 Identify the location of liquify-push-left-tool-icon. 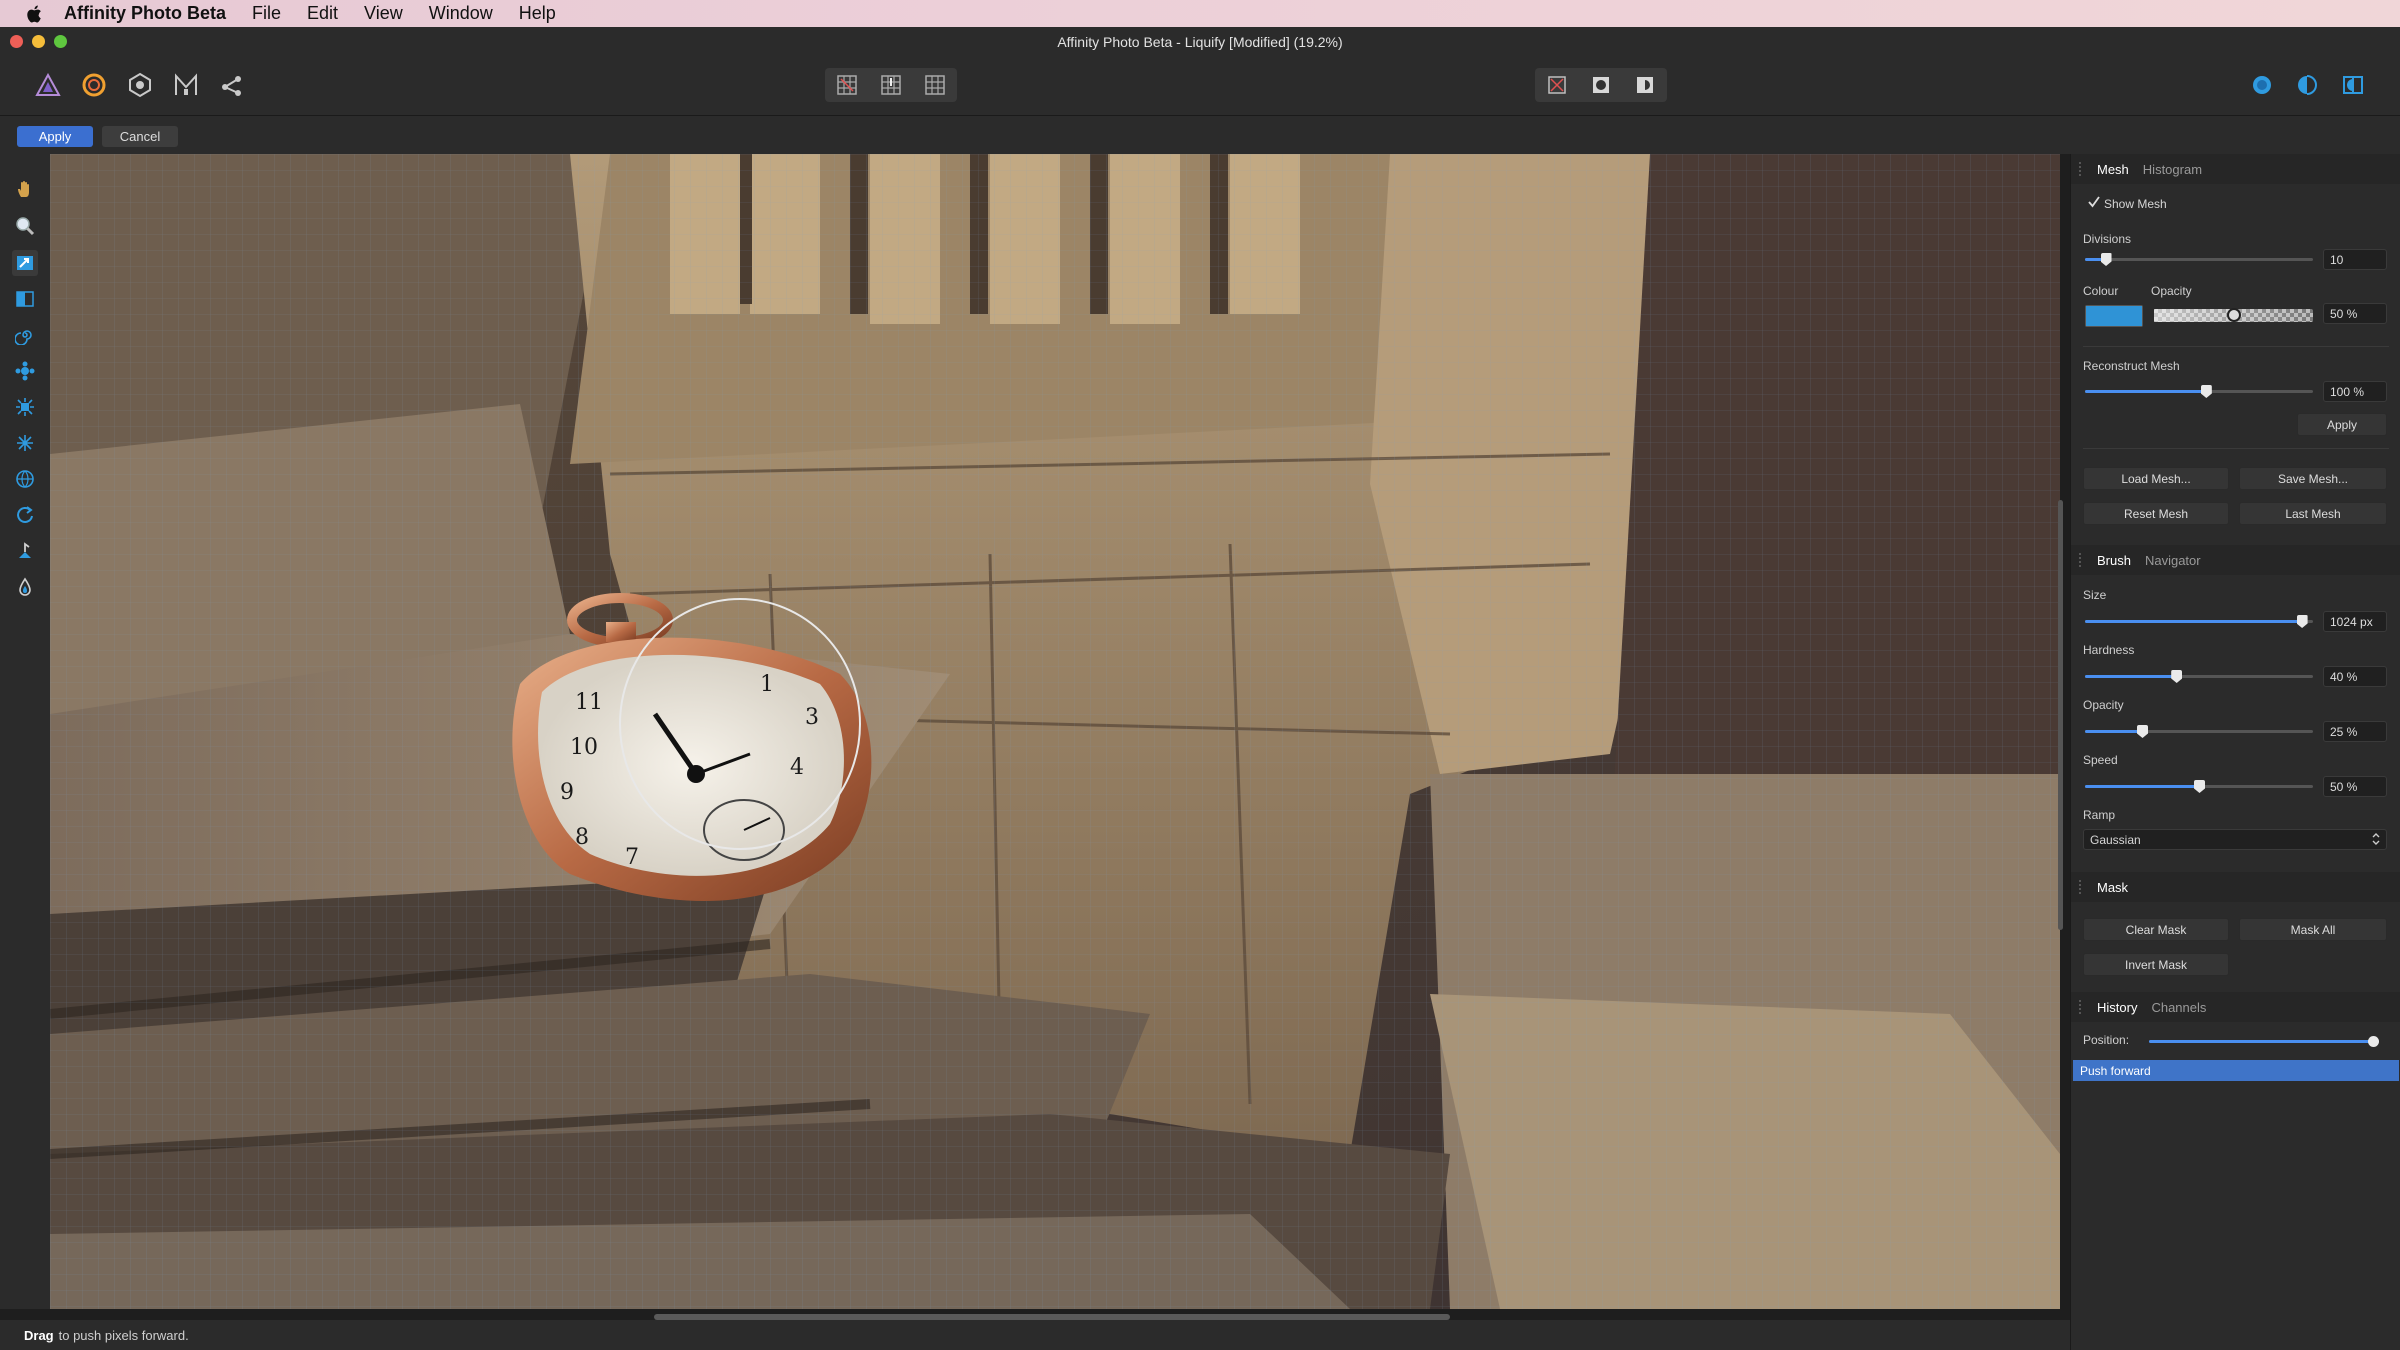
(25, 299).